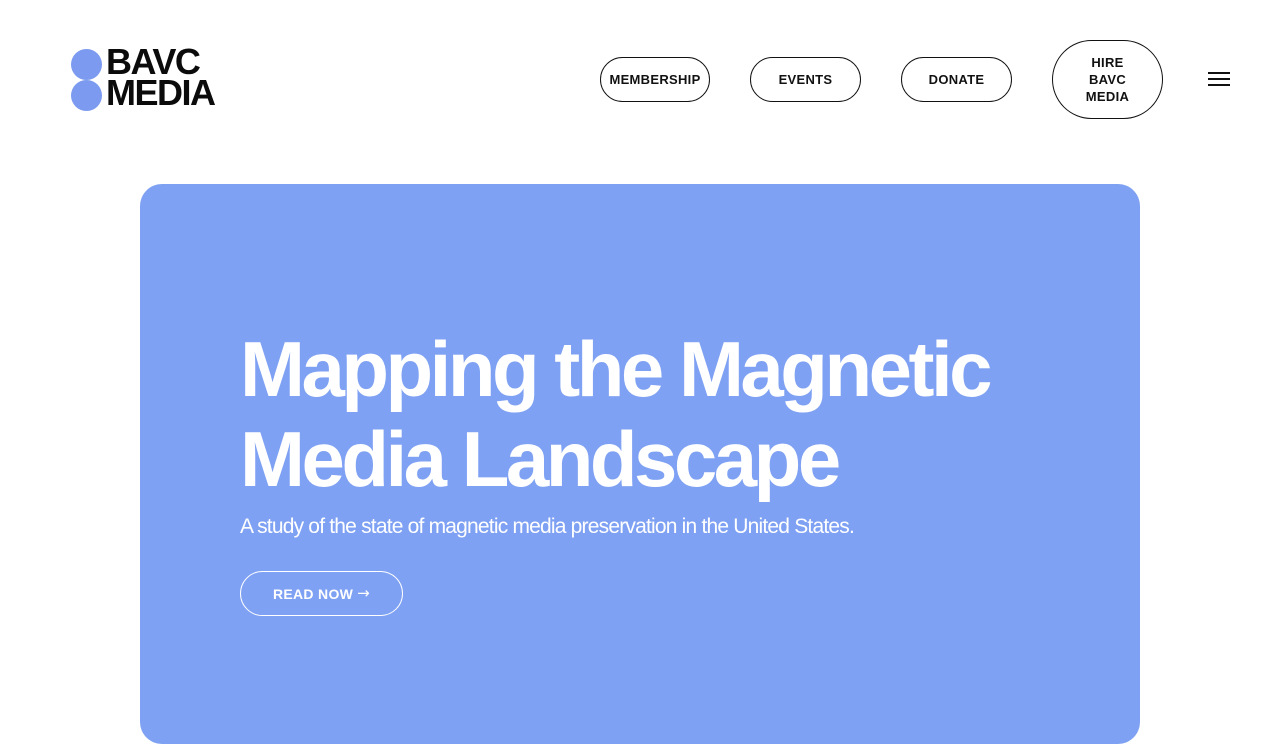  I want to click on logo-dot-top, so click(86, 64).